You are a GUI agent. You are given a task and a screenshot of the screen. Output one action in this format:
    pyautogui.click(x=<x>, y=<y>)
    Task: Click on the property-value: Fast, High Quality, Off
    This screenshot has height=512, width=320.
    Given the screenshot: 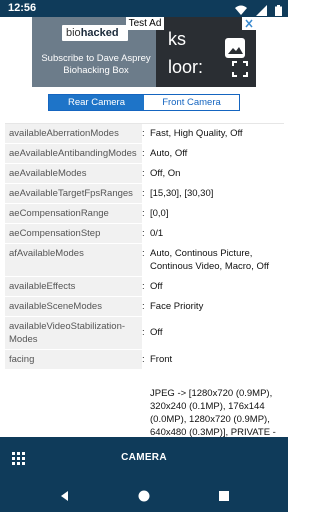 What is the action you would take?
    pyautogui.click(x=196, y=133)
    